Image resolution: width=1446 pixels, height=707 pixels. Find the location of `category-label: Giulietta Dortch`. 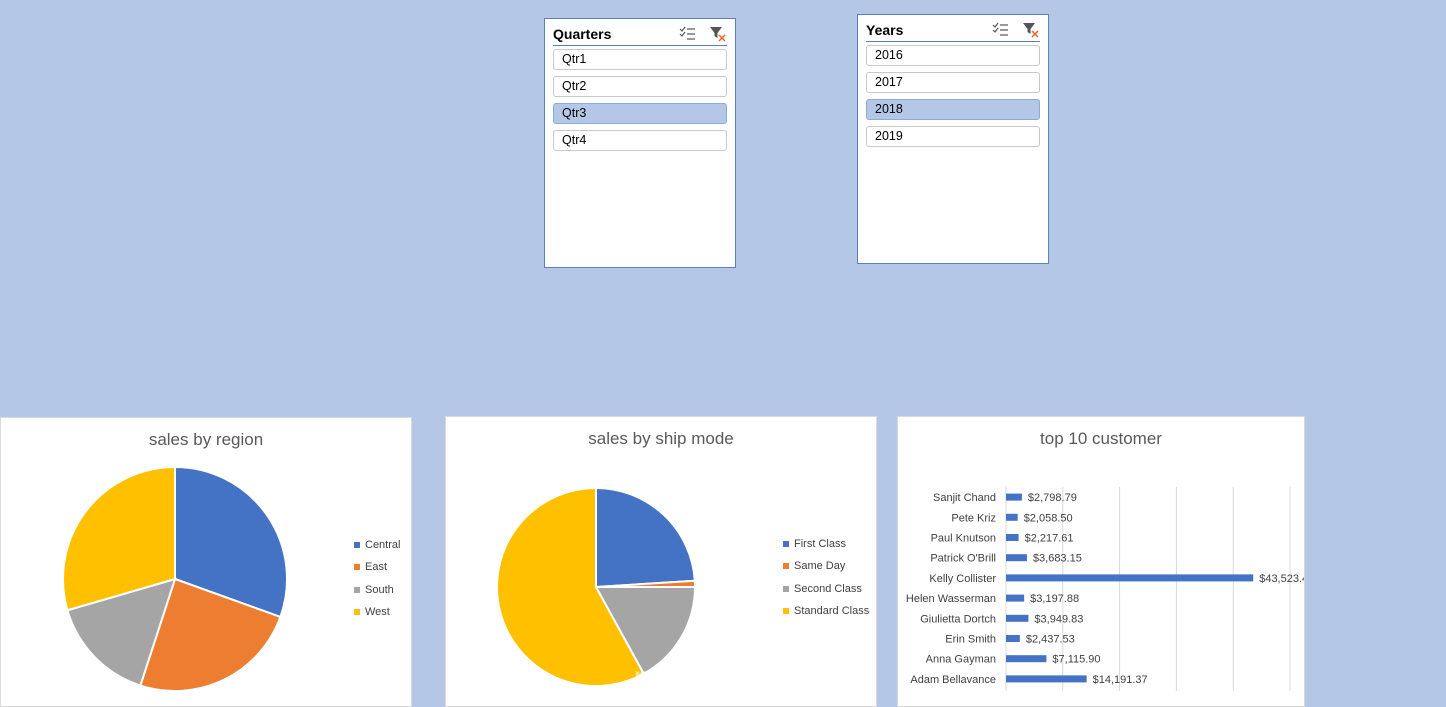

category-label: Giulietta Dortch is located at coordinates (958, 619).